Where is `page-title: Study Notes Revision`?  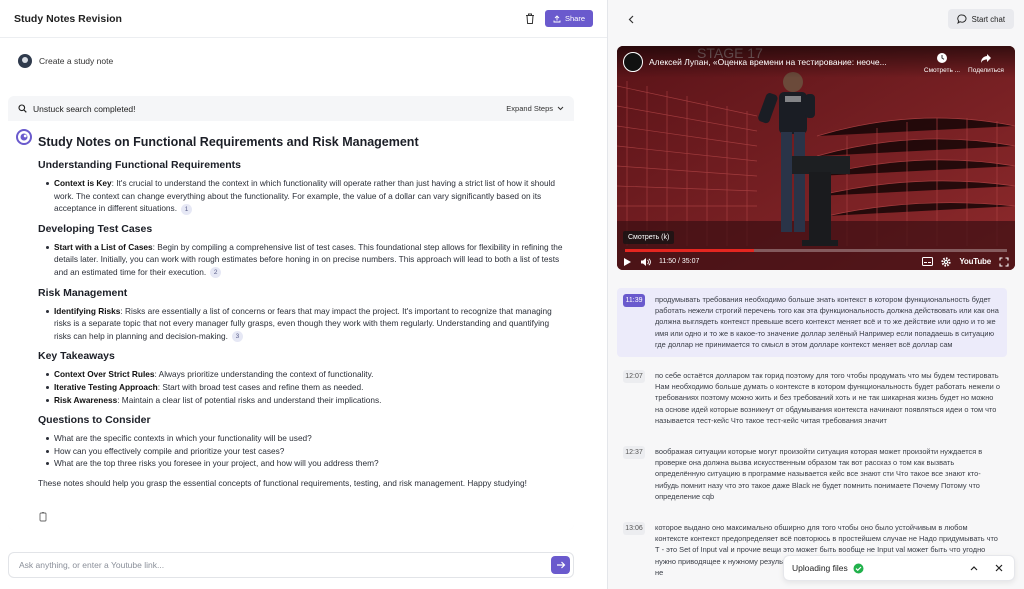
page-title: Study Notes Revision is located at coordinates (68, 18).